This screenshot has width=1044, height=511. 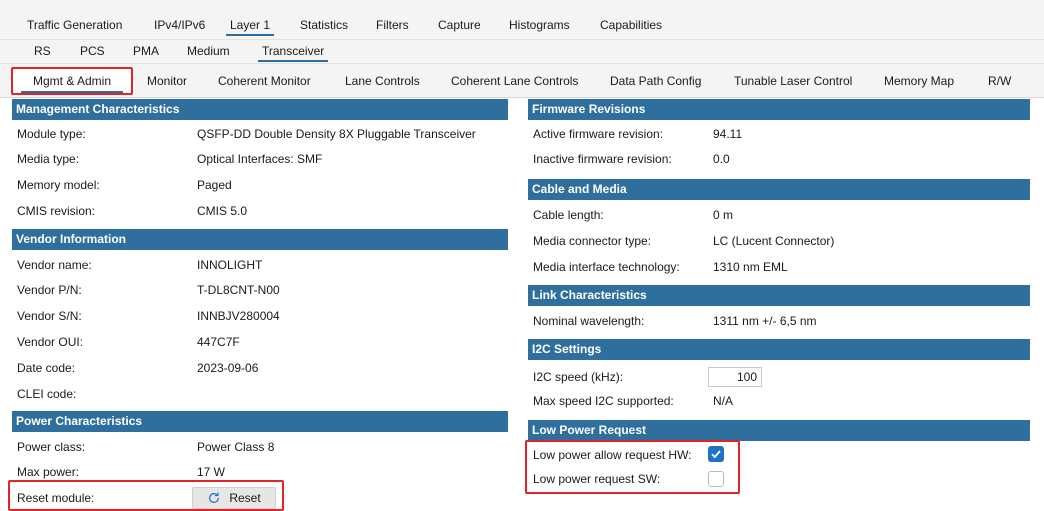 I want to click on vendor-name-label: Vendor name:, so click(x=54, y=265).